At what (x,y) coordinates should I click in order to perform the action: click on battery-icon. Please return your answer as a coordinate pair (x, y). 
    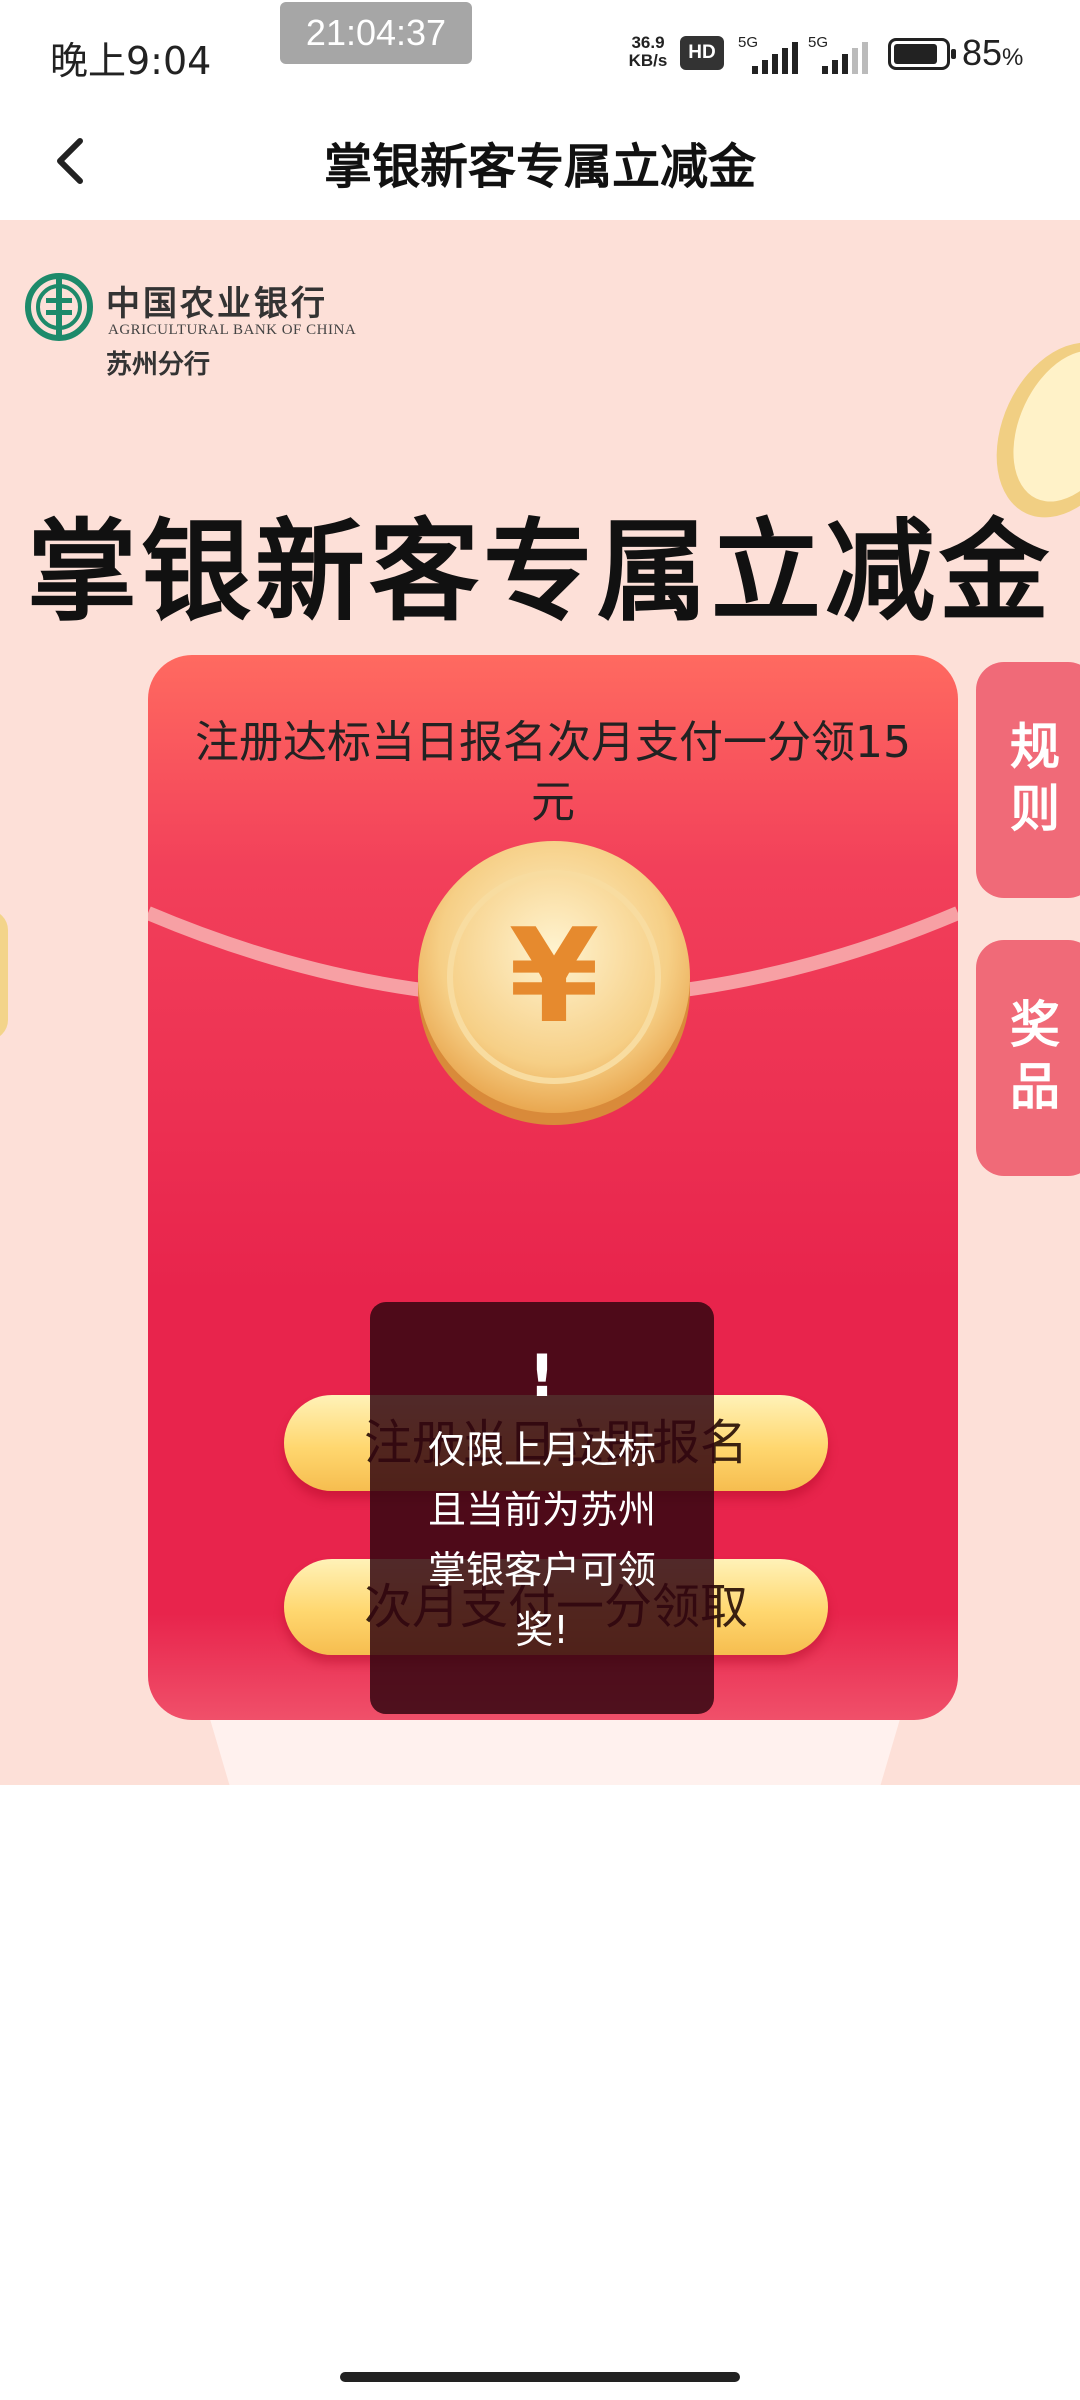
    Looking at the image, I should click on (922, 54).